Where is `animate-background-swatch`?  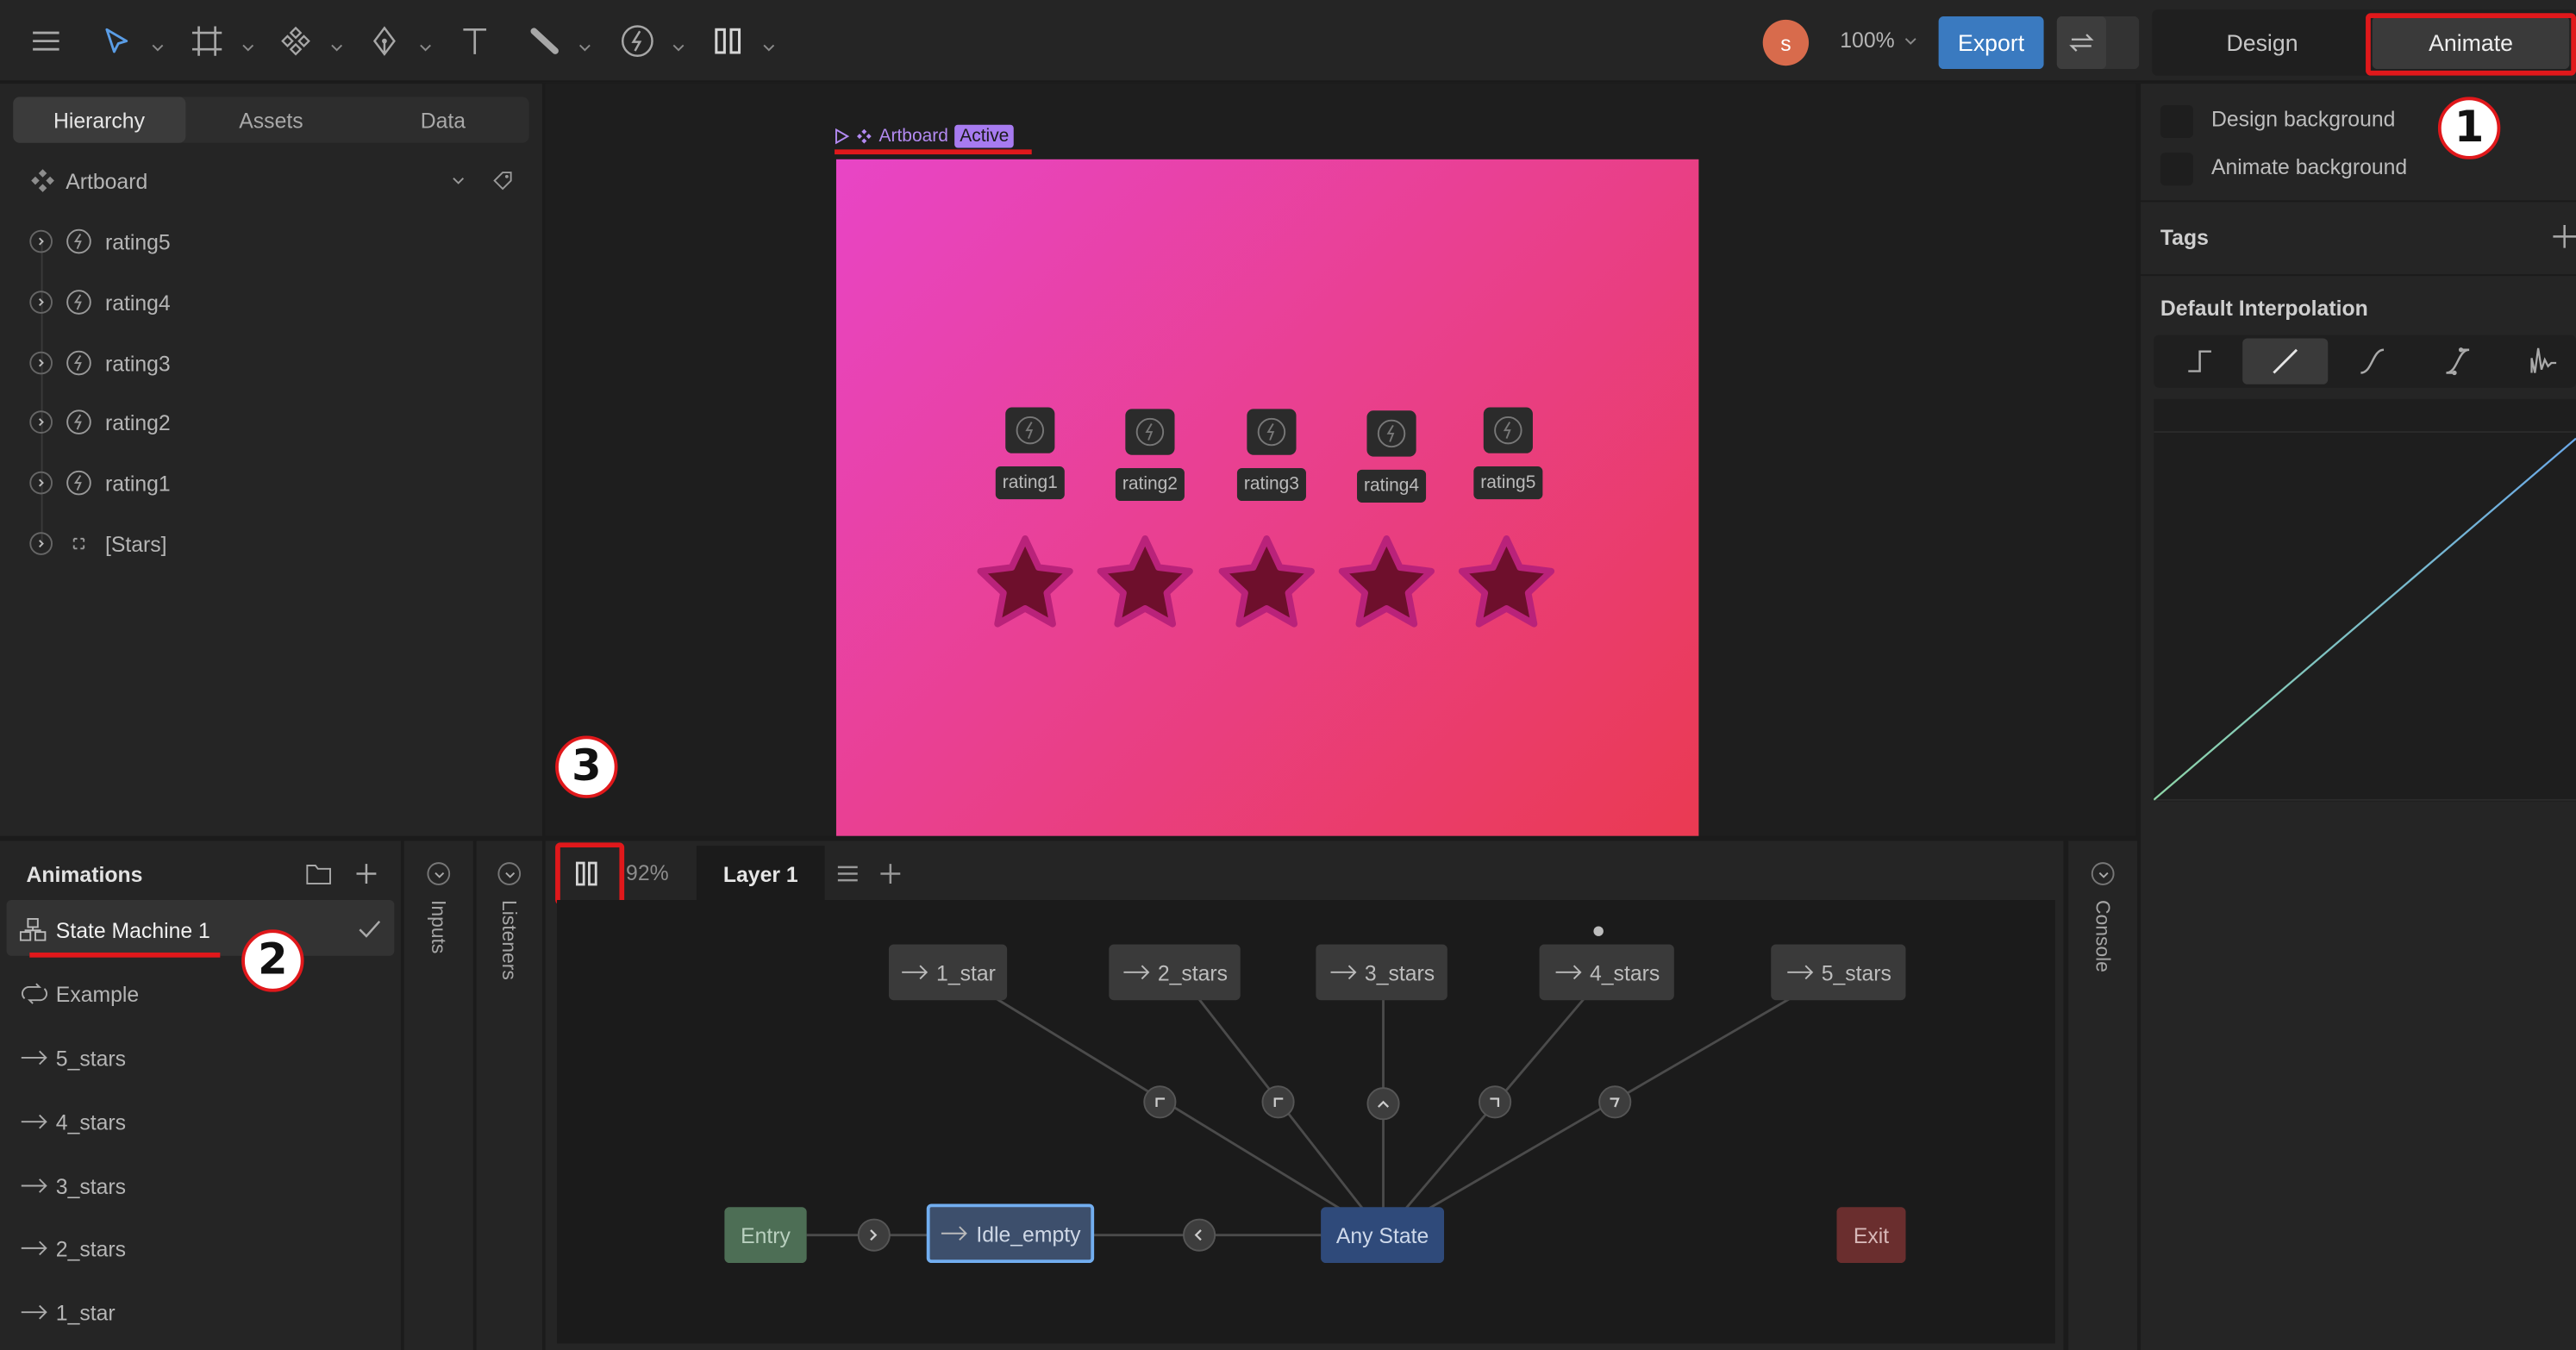 animate-background-swatch is located at coordinates (2176, 169).